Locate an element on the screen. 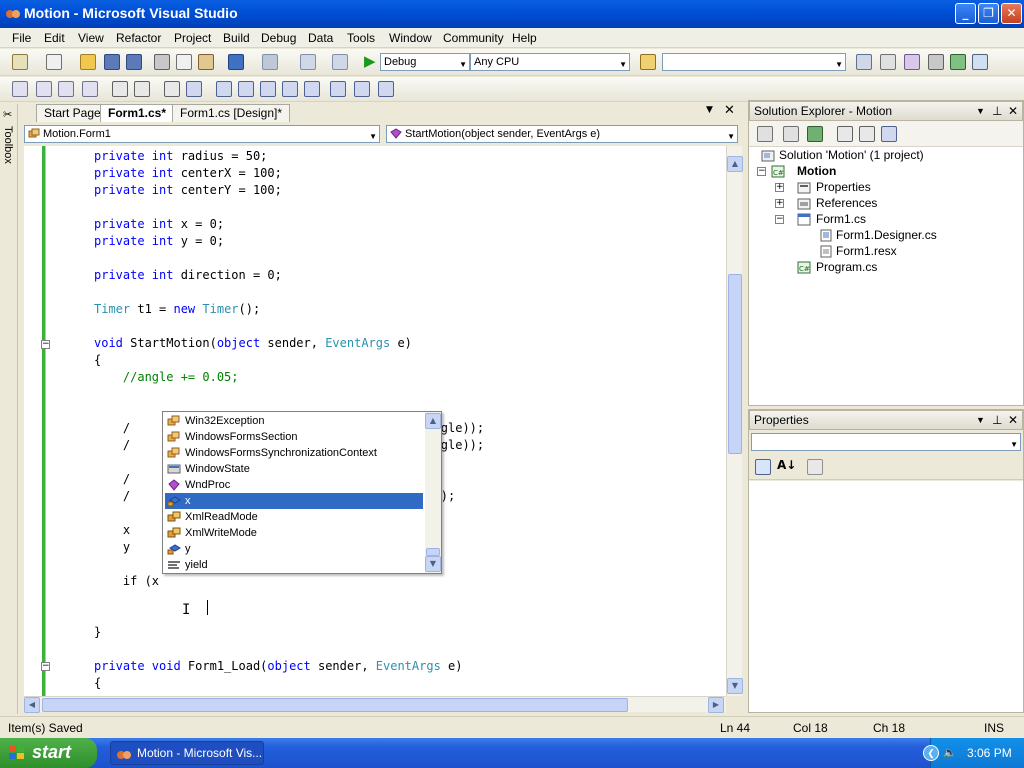  completion-scroll-thumb is located at coordinates (433, 552).